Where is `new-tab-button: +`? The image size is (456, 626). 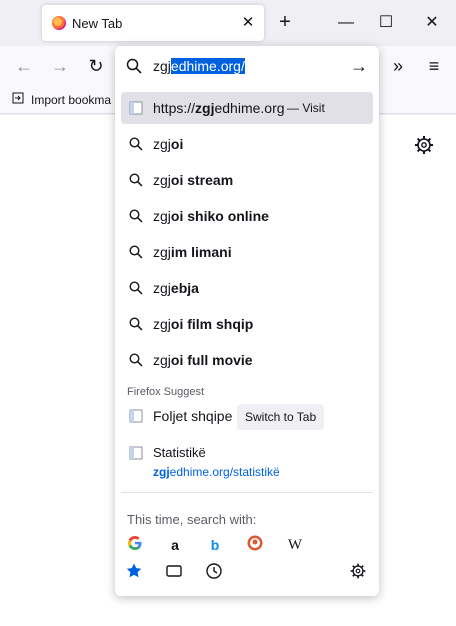 new-tab-button: + is located at coordinates (285, 22).